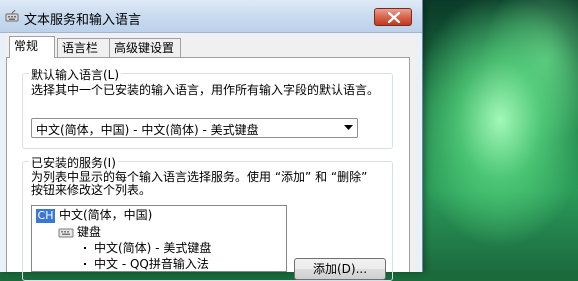 The image size is (578, 281). What do you see at coordinates (145, 47) in the screenshot?
I see `tab-advanced-key-settings: 高级键设置` at bounding box center [145, 47].